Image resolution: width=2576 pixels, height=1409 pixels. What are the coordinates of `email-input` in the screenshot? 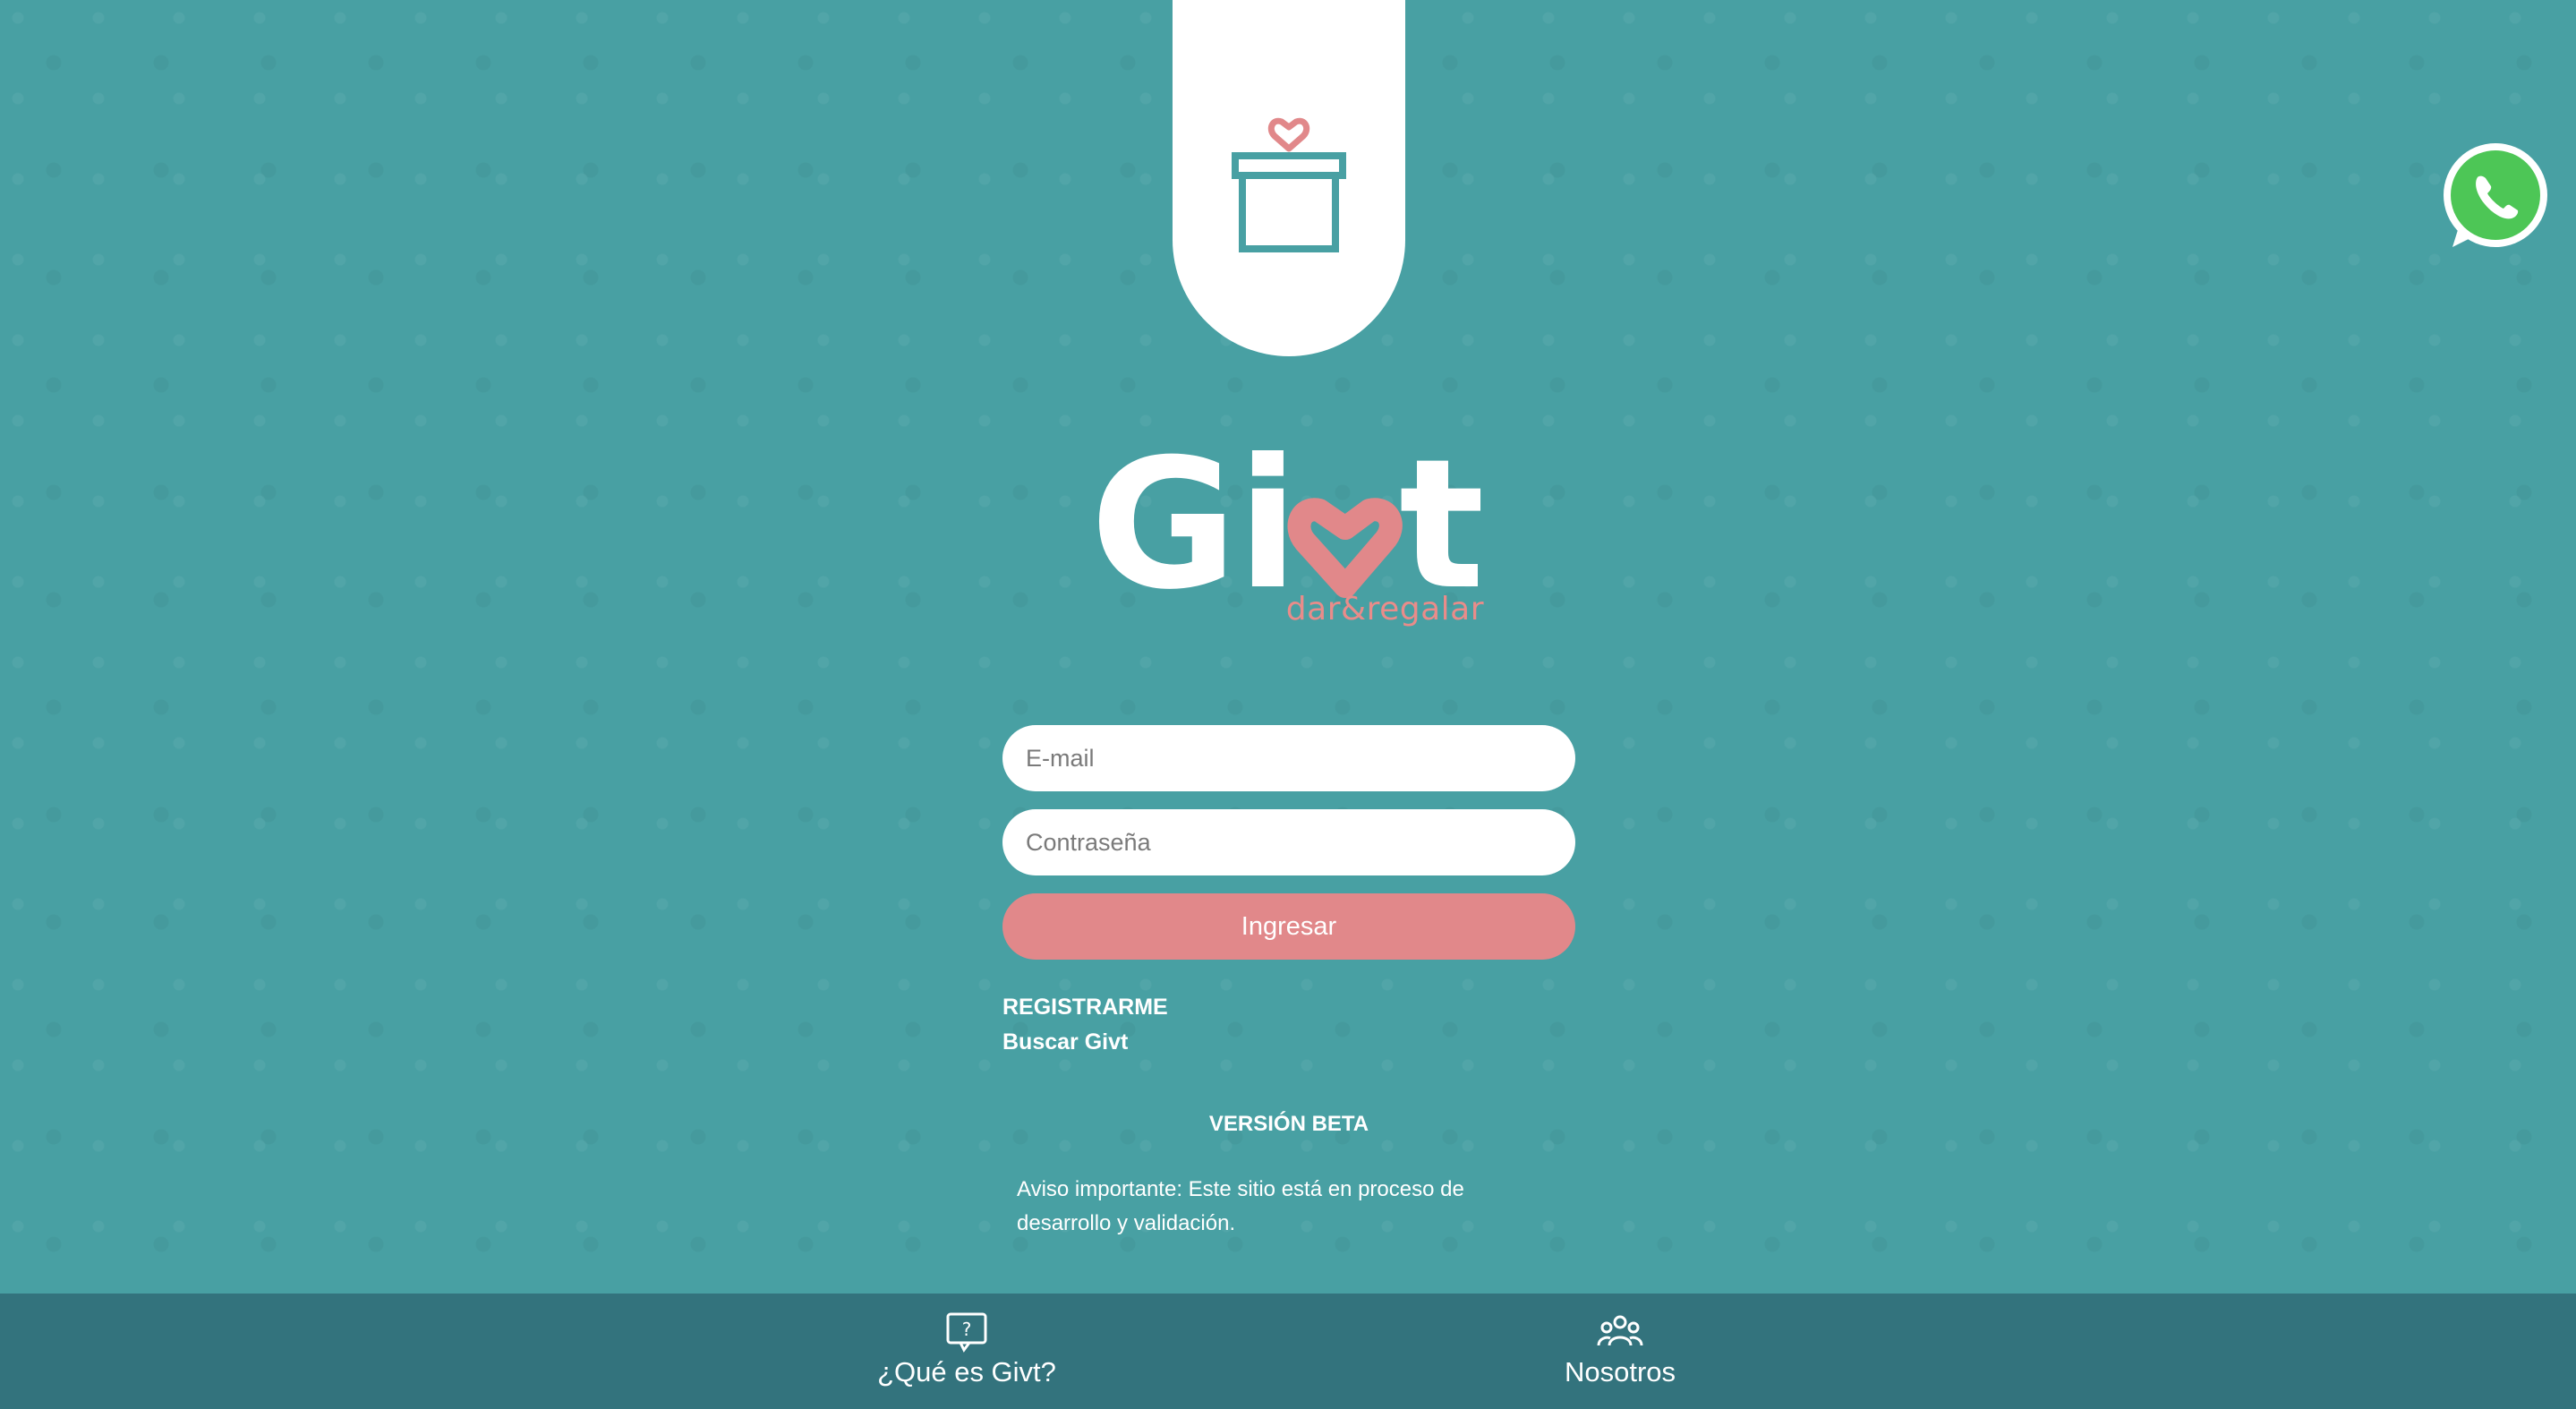 It's located at (1288, 758).